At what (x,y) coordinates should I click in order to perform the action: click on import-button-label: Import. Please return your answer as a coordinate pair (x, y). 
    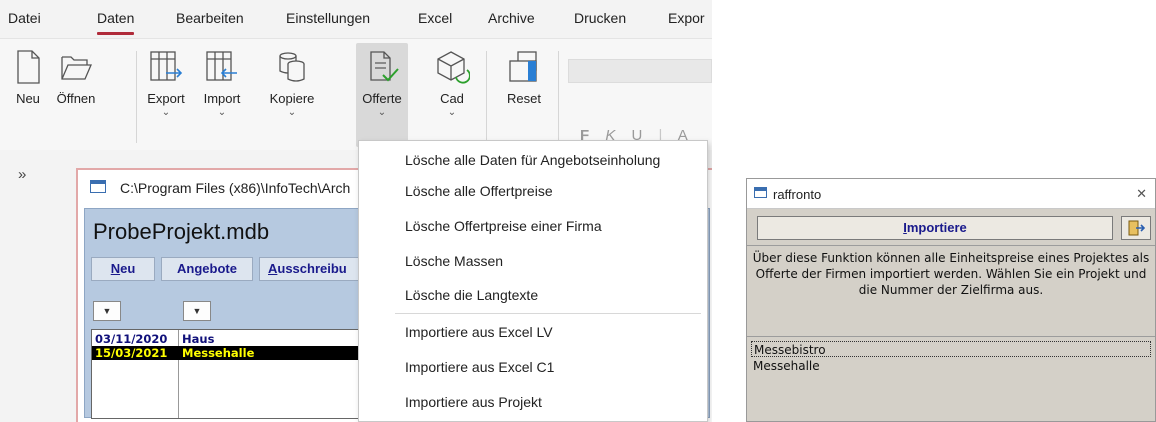
    Looking at the image, I should click on (222, 98).